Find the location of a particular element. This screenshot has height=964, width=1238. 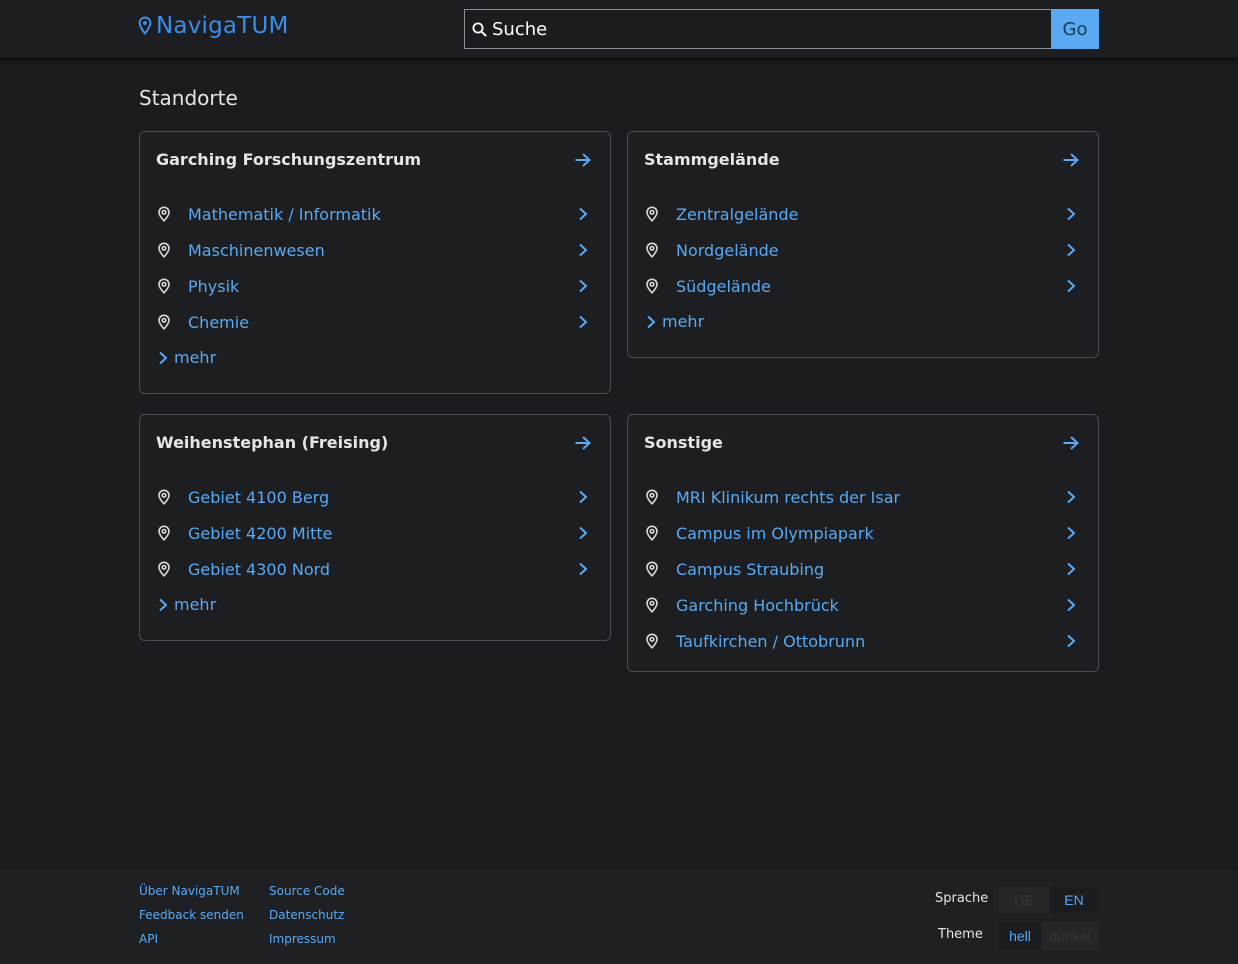

location-link: Chemie is located at coordinates (383, 322).